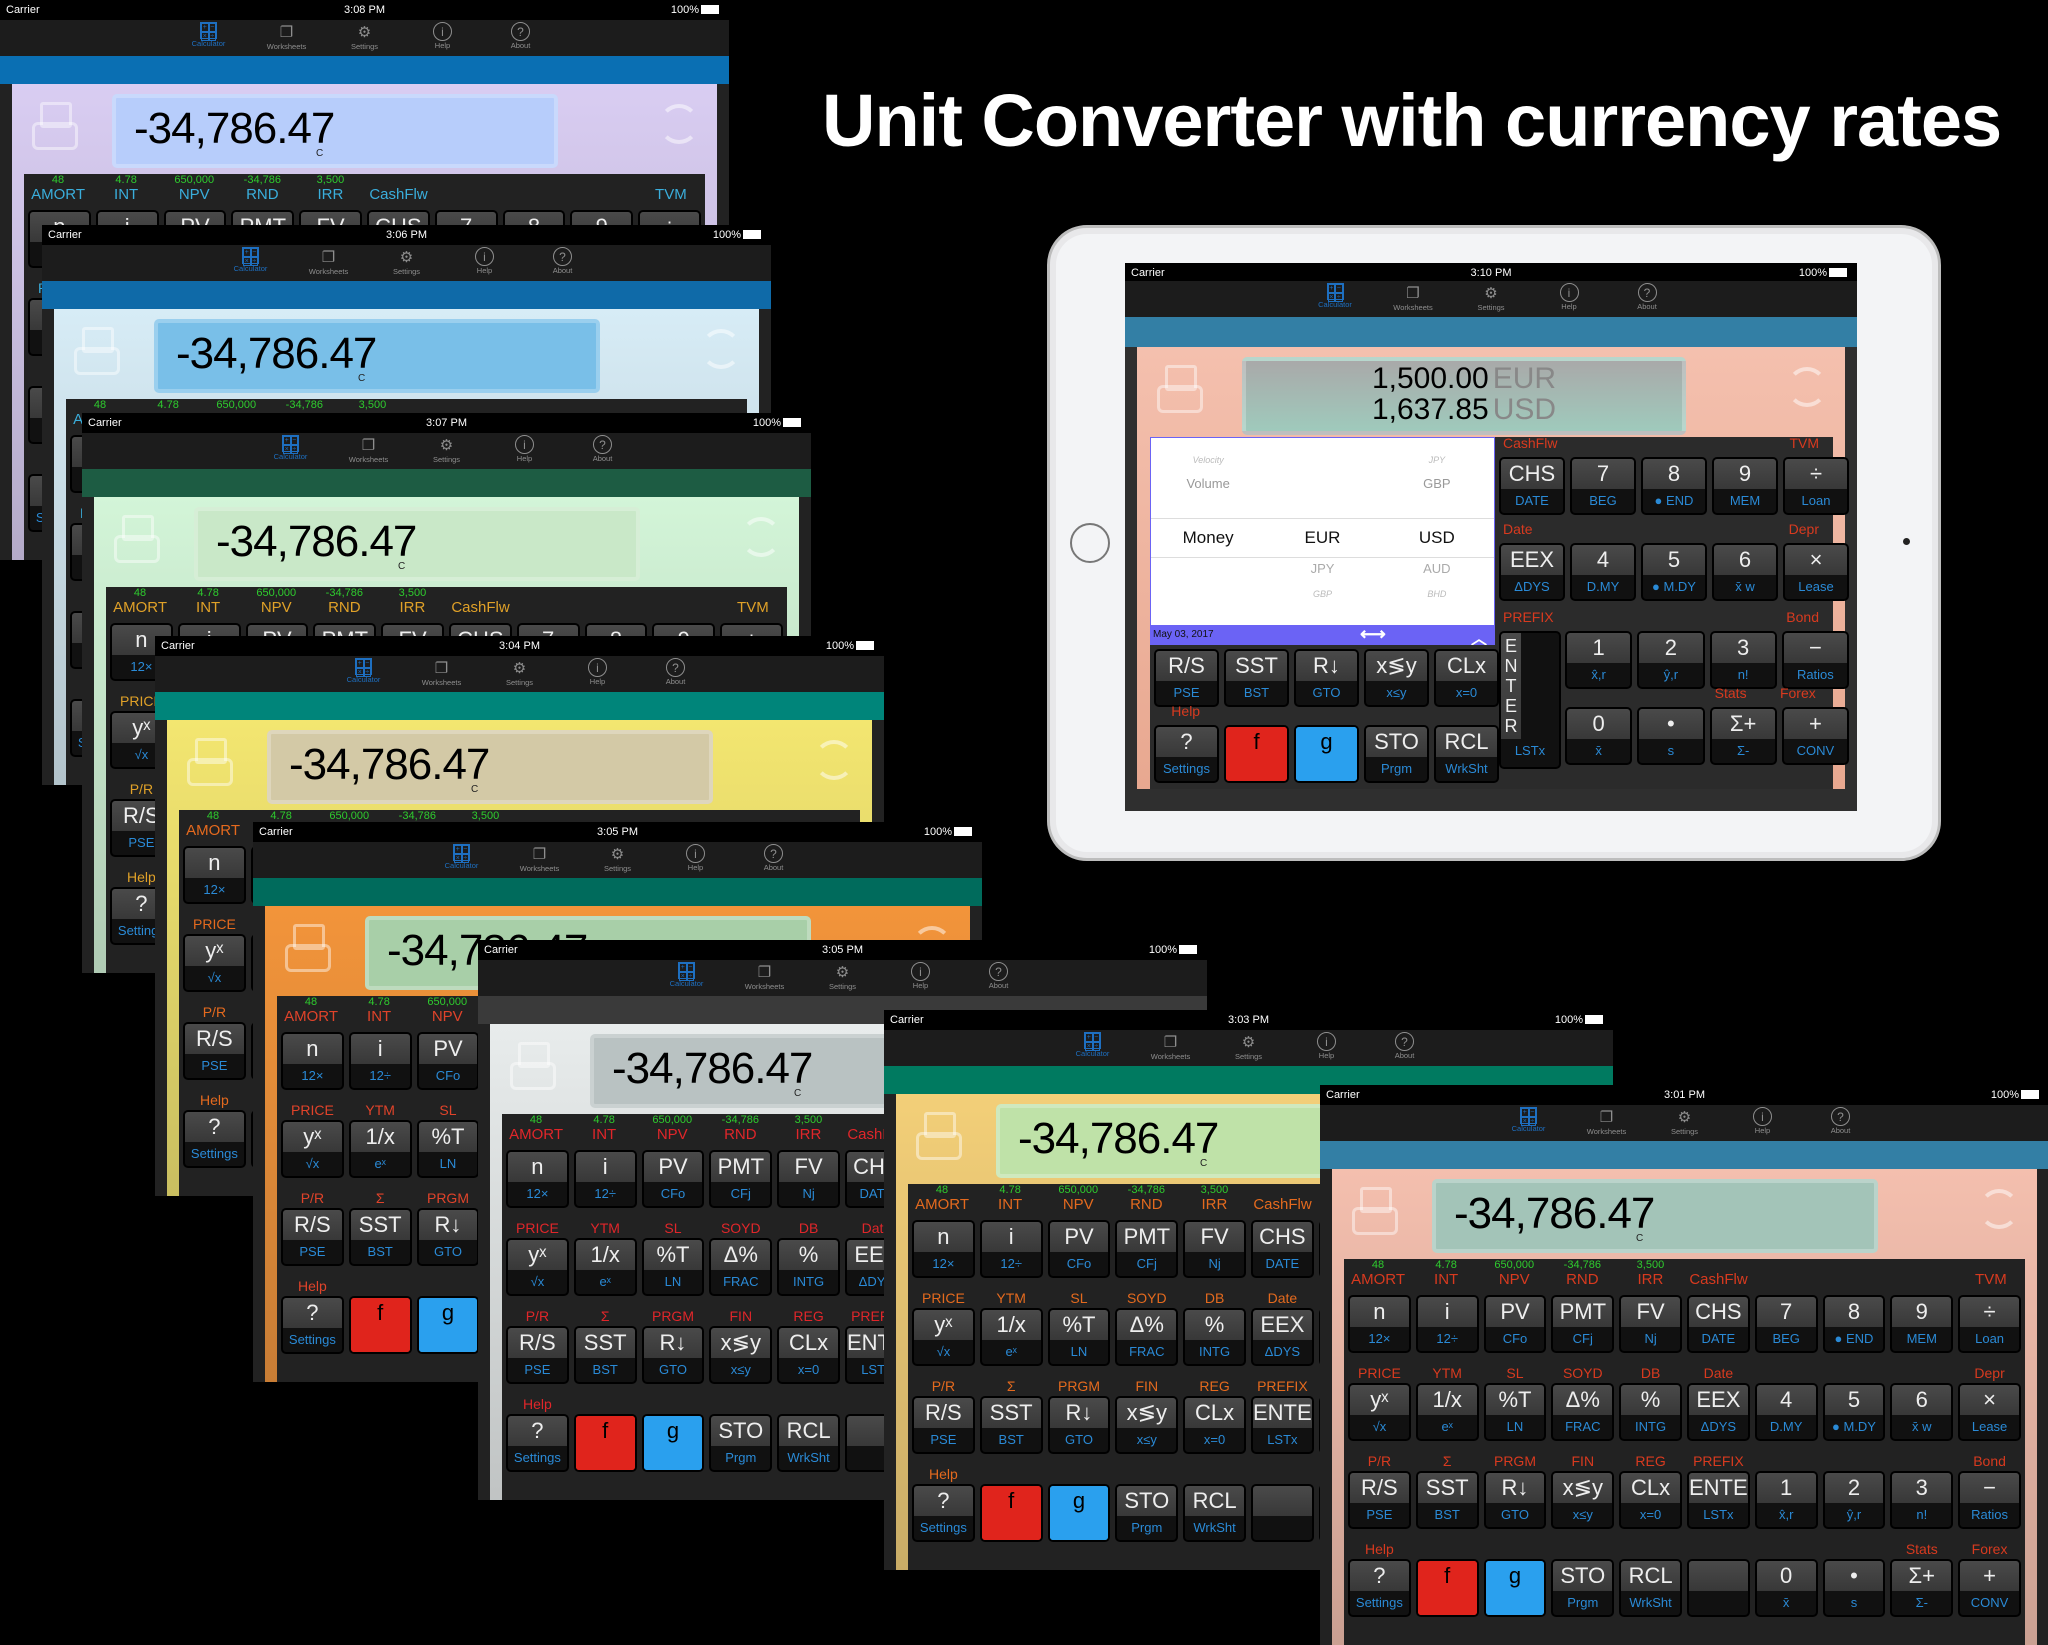 The width and height of the screenshot is (2048, 1645). What do you see at coordinates (808, 1267) in the screenshot?
I see `key-: % INTG` at bounding box center [808, 1267].